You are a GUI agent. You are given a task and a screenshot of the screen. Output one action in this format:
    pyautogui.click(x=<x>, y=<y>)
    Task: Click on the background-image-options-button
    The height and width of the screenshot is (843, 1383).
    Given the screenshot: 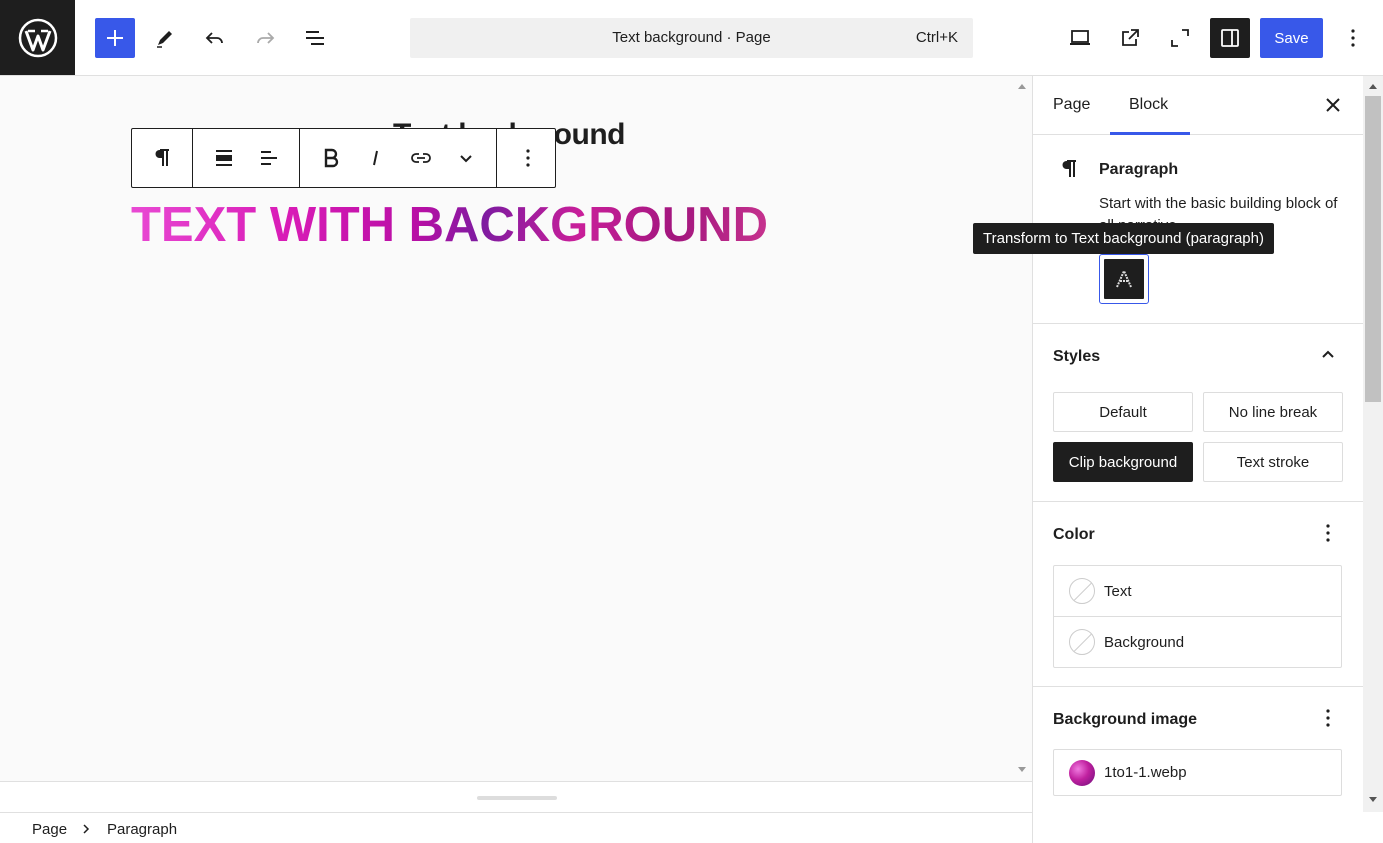 What is the action you would take?
    pyautogui.click(x=1328, y=718)
    